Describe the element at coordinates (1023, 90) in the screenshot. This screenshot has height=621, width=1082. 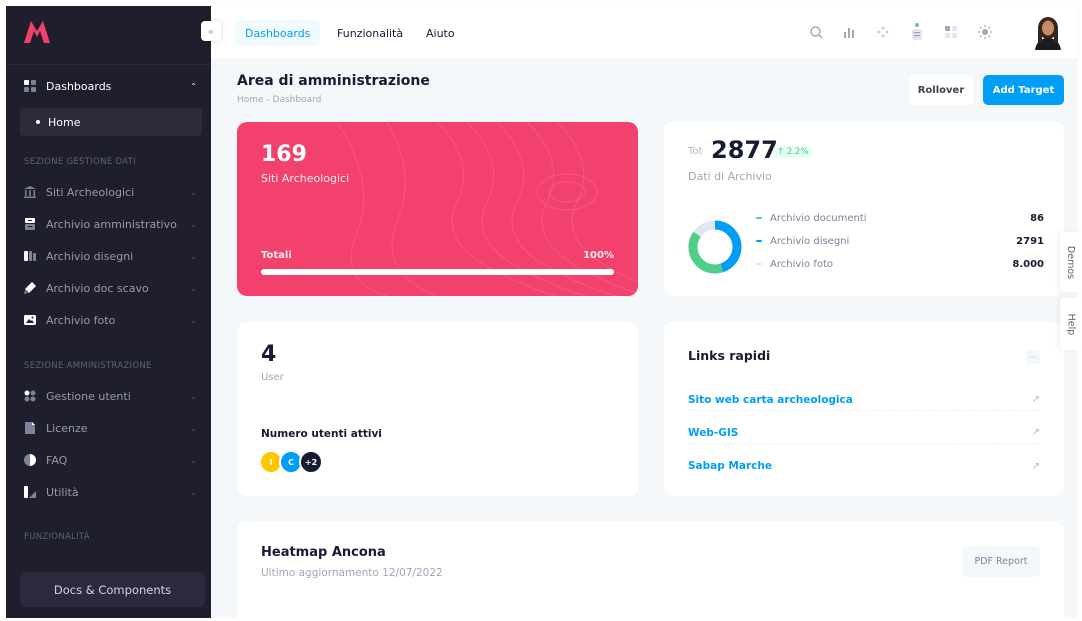
I see `add-target-button: Add Target` at that location.